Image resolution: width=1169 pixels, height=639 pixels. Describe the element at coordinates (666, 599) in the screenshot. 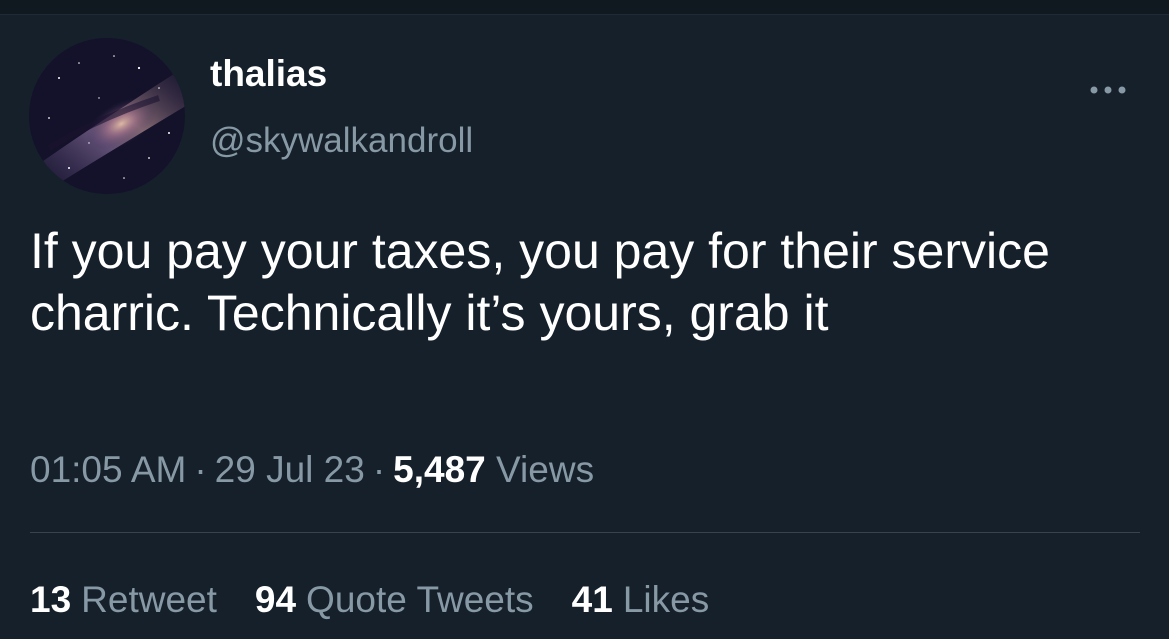

I see `likes-label: Likes` at that location.